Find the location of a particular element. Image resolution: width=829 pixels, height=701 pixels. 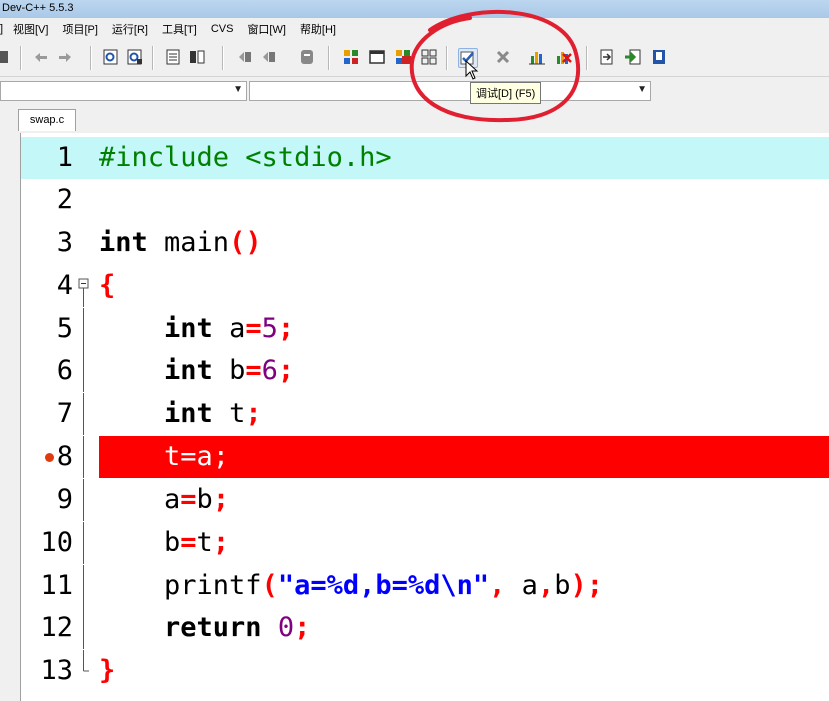

code-text: } is located at coordinates (107, 670).